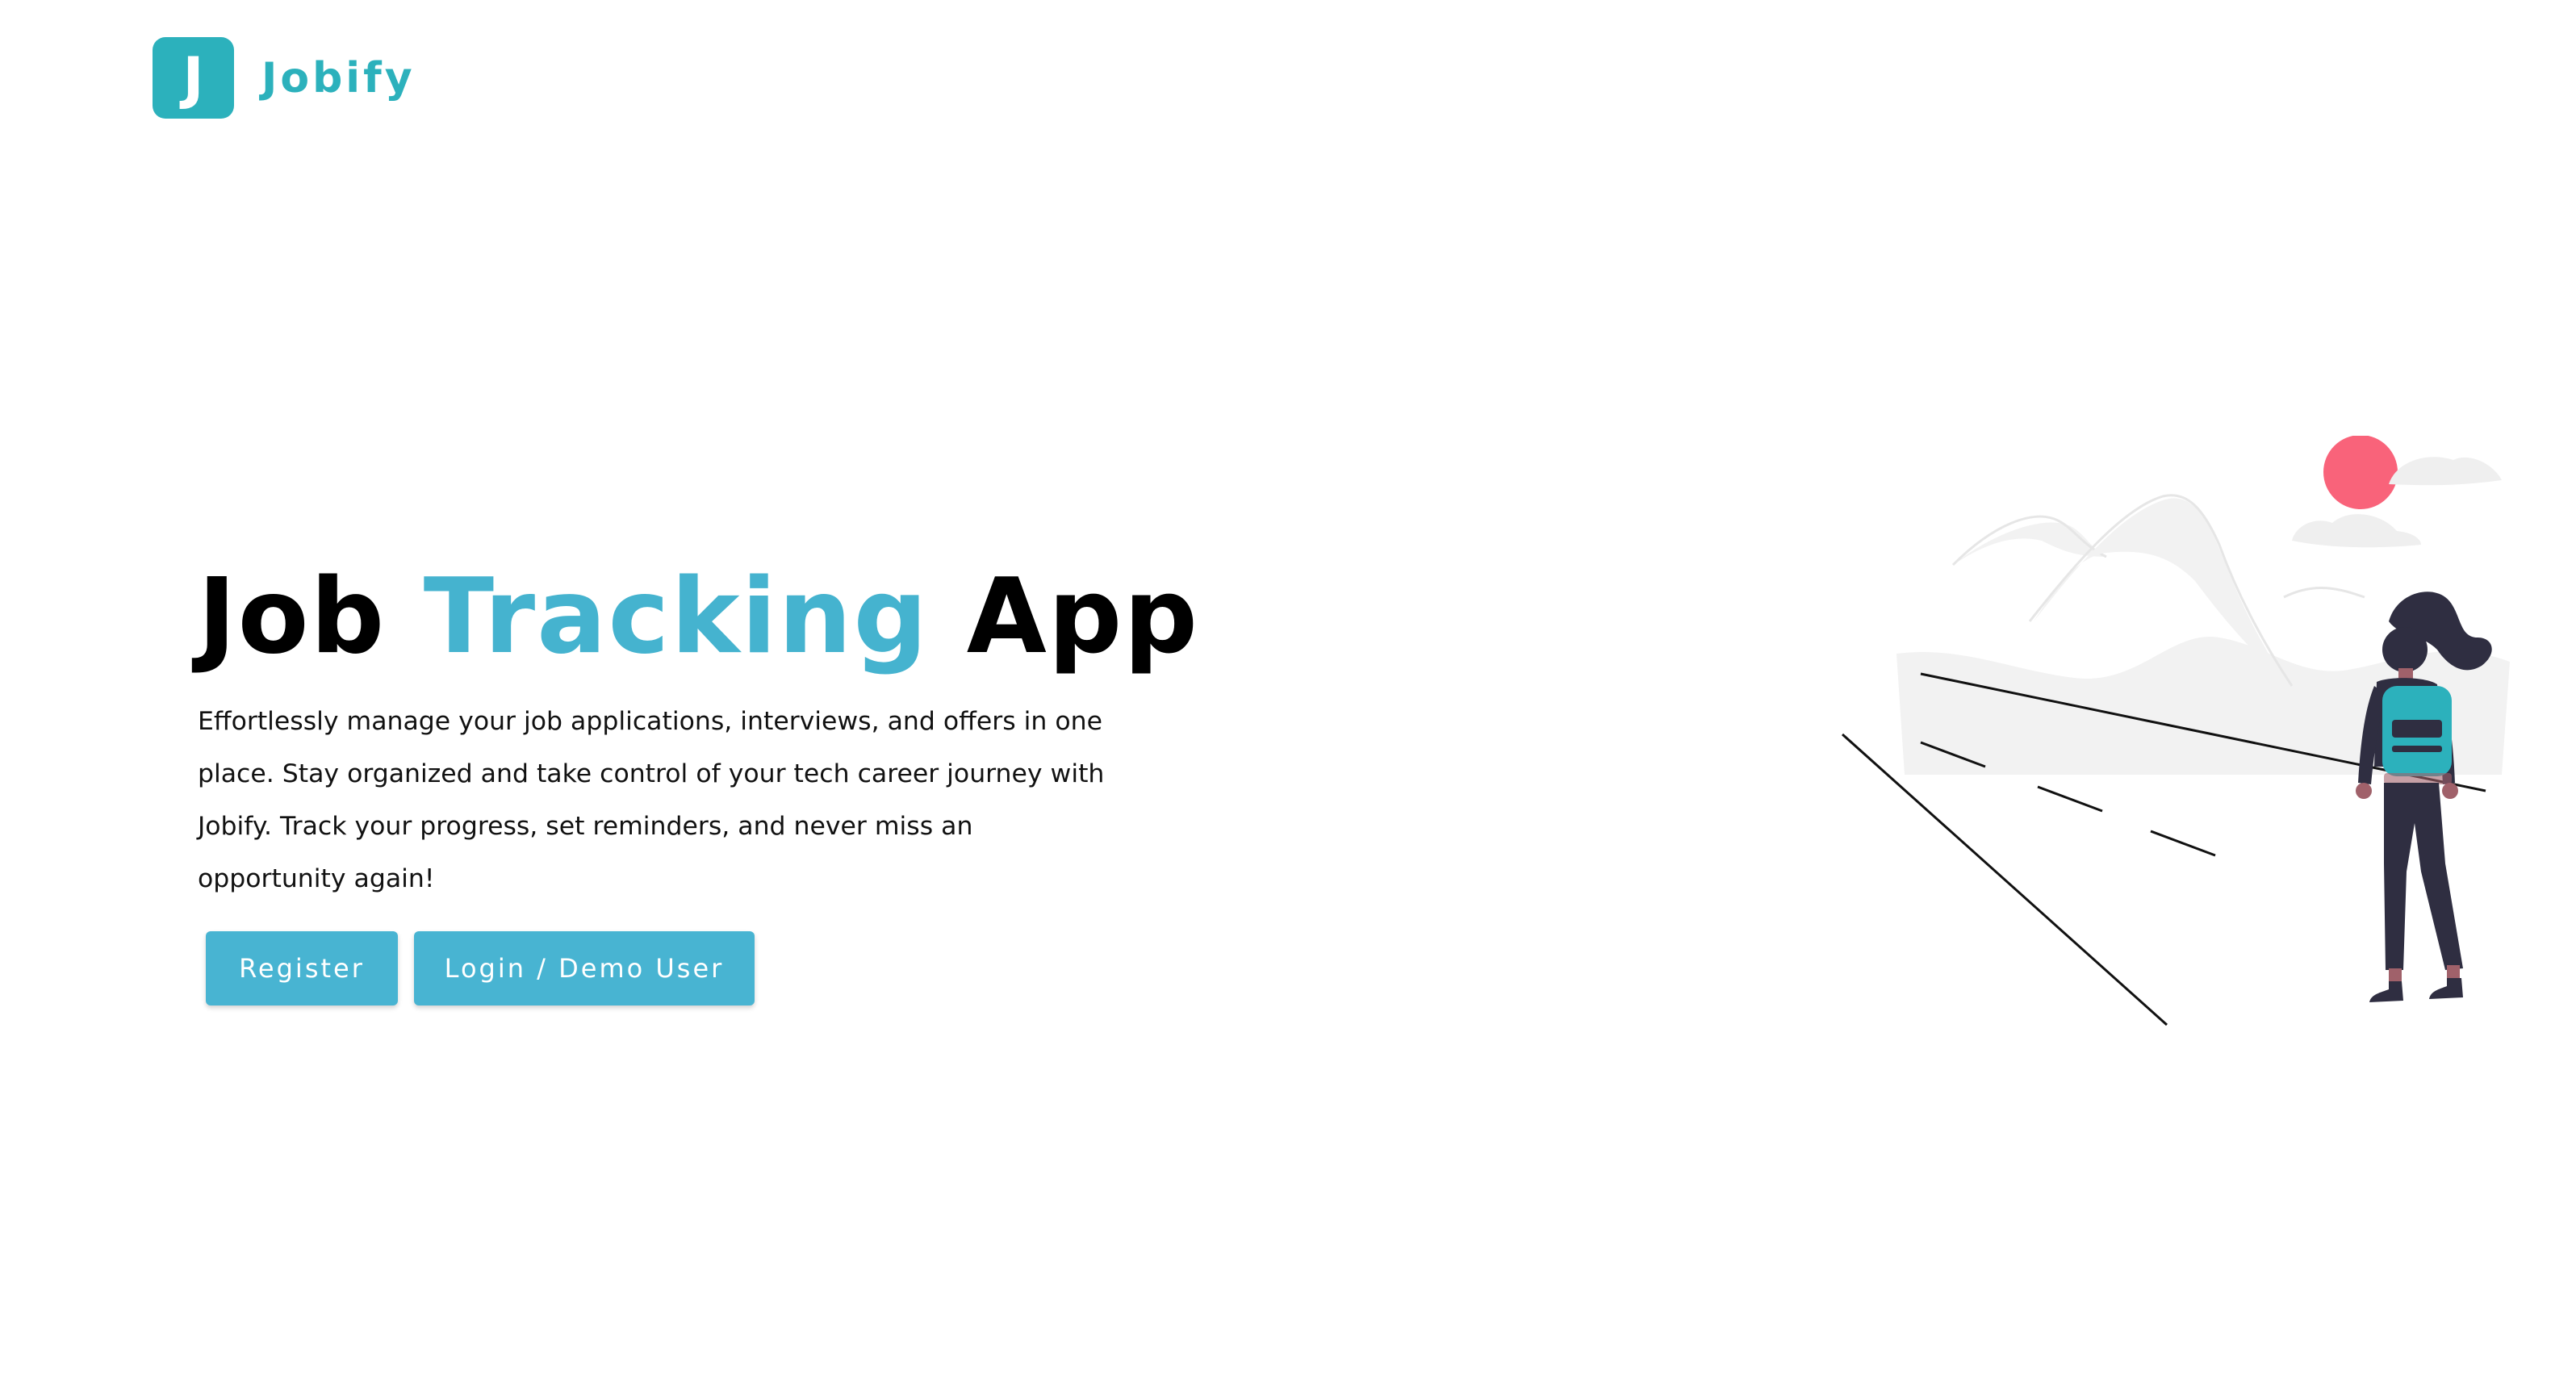 The image size is (2576, 1388). What do you see at coordinates (2360, 472) in the screenshot?
I see `sun-icon` at bounding box center [2360, 472].